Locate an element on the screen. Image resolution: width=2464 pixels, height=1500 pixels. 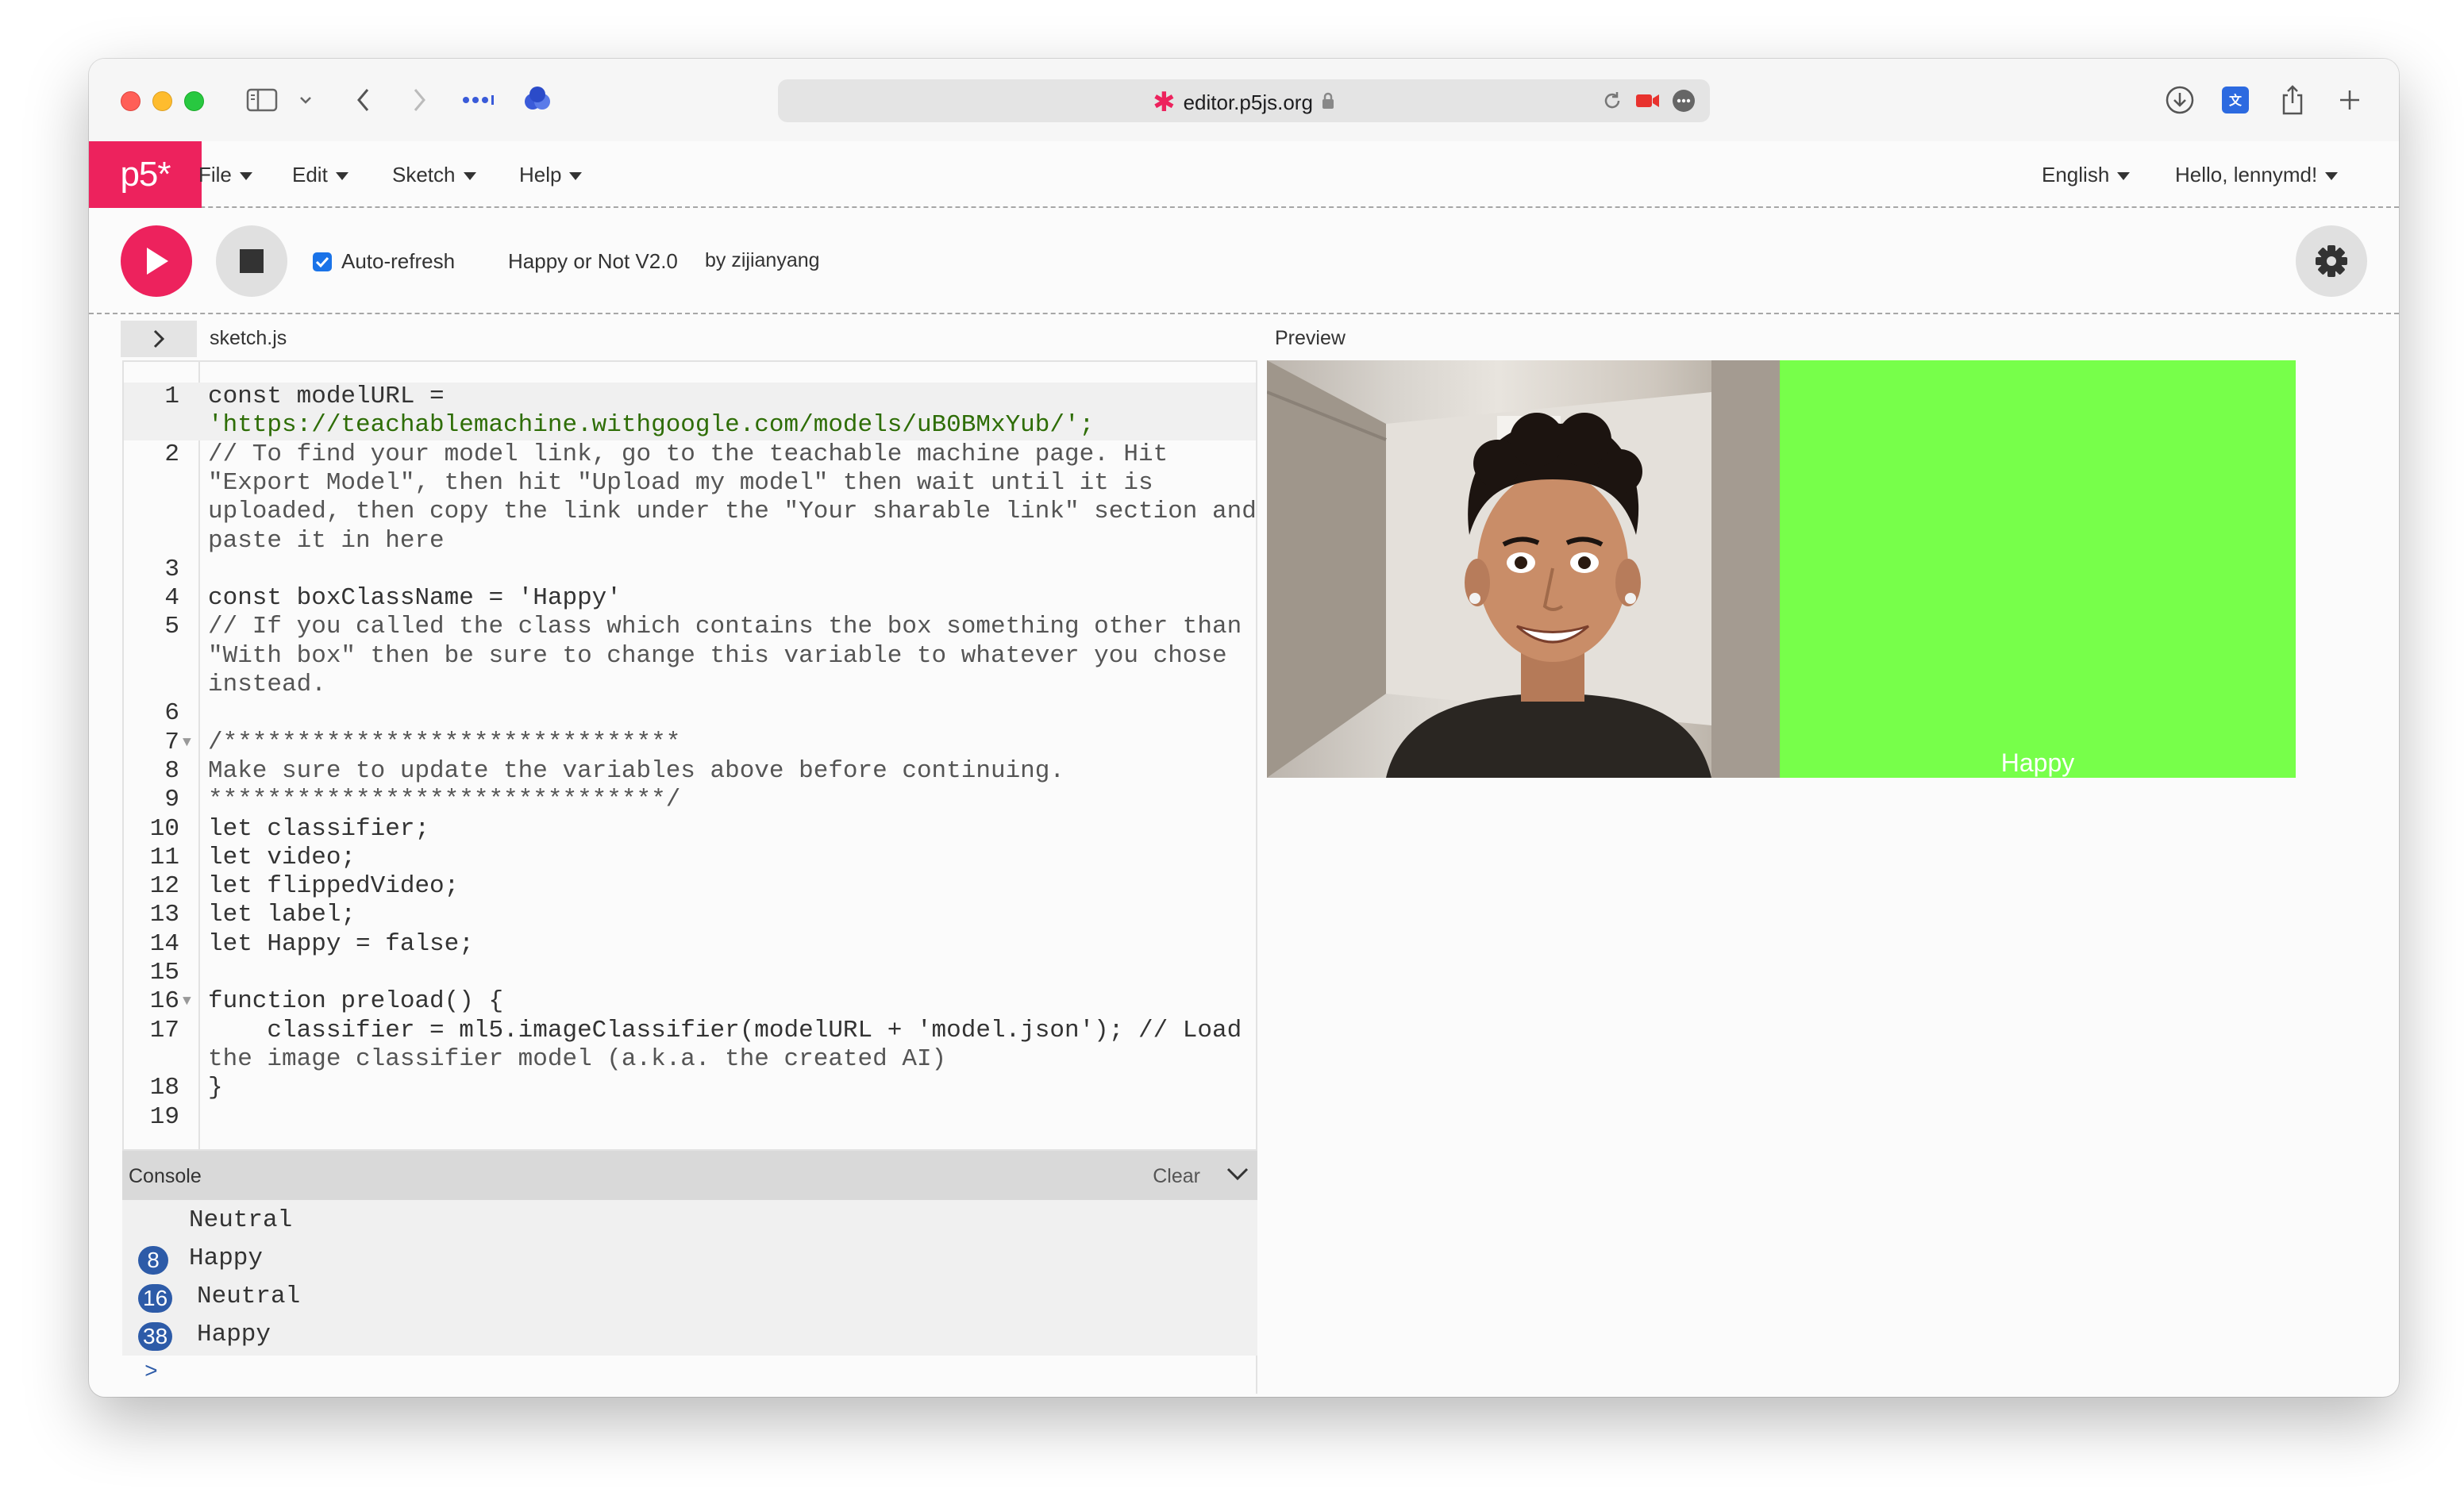
line-number: 12 is located at coordinates (164, 886).